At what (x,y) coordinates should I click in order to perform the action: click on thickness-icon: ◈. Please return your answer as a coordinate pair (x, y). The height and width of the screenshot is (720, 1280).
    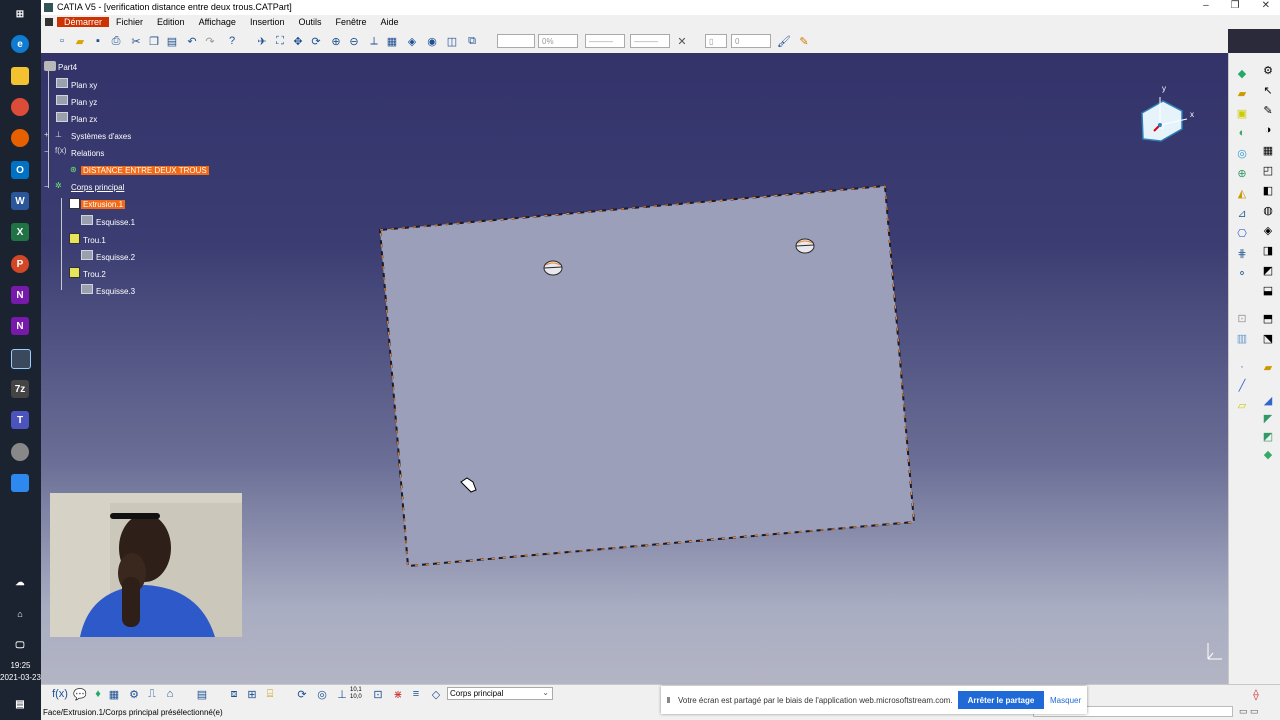
    Looking at the image, I should click on (1268, 230).